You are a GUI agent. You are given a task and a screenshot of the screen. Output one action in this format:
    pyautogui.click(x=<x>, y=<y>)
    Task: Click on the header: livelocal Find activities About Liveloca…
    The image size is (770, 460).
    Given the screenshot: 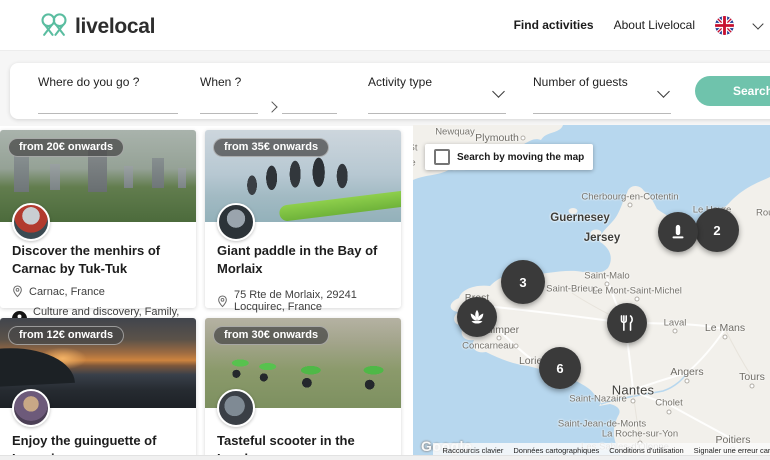 What is the action you would take?
    pyautogui.click(x=385, y=25)
    